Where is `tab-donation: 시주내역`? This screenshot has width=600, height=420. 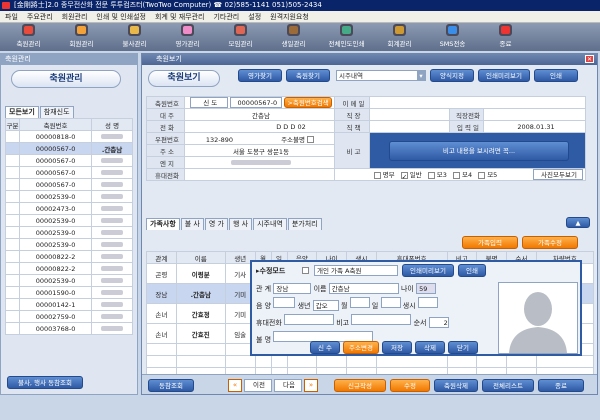 tab-donation: 시주내역 is located at coordinates (270, 224).